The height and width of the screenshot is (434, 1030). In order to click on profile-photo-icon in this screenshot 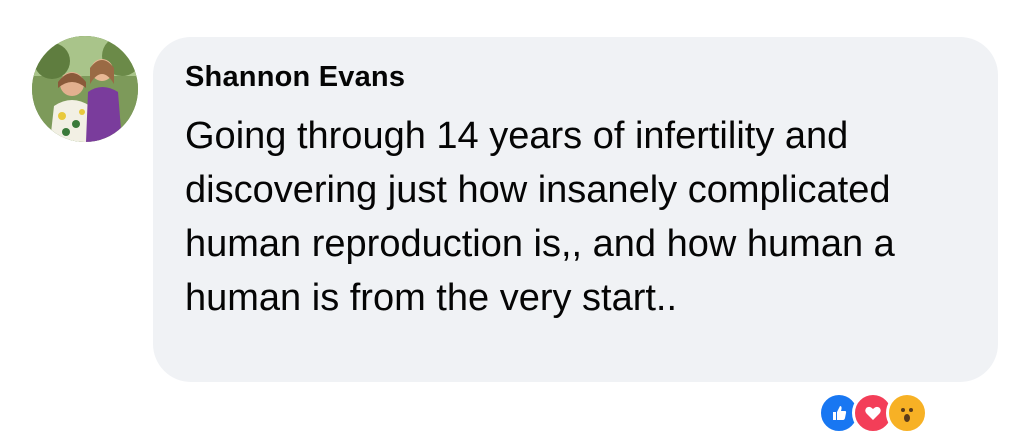, I will do `click(85, 89)`.